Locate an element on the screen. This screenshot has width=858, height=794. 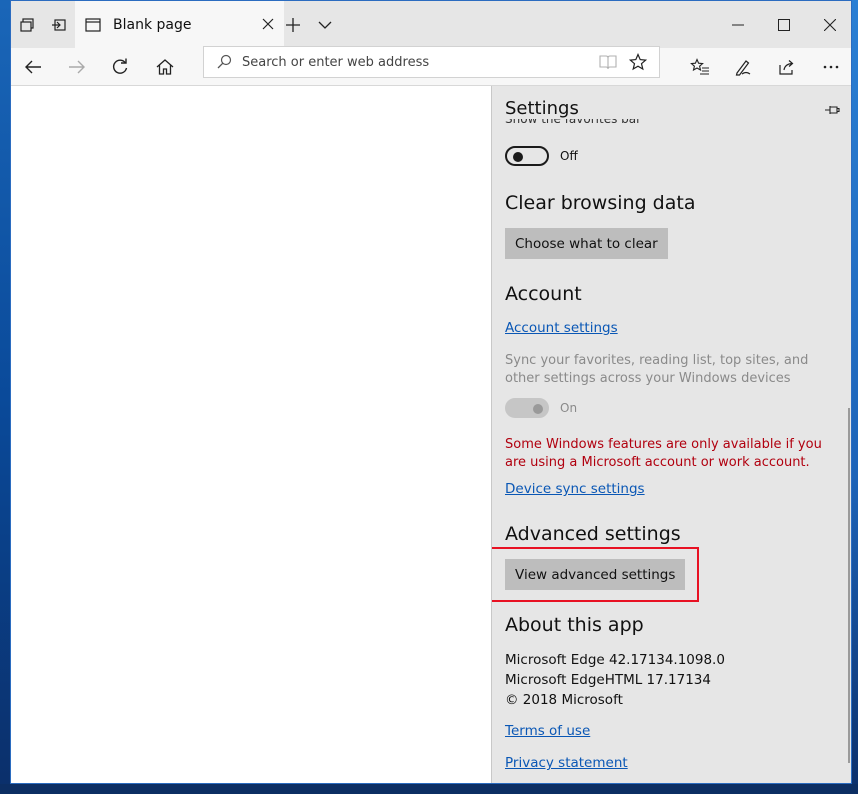
tab-blank-page: Blank page is located at coordinates (179, 24).